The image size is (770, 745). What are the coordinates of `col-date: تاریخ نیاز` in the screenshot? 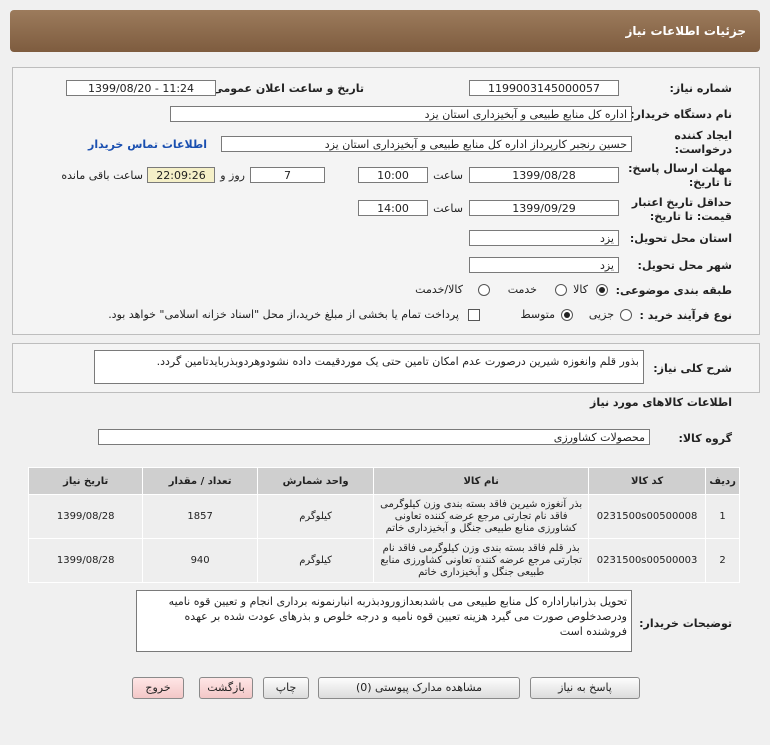 It's located at (85, 481).